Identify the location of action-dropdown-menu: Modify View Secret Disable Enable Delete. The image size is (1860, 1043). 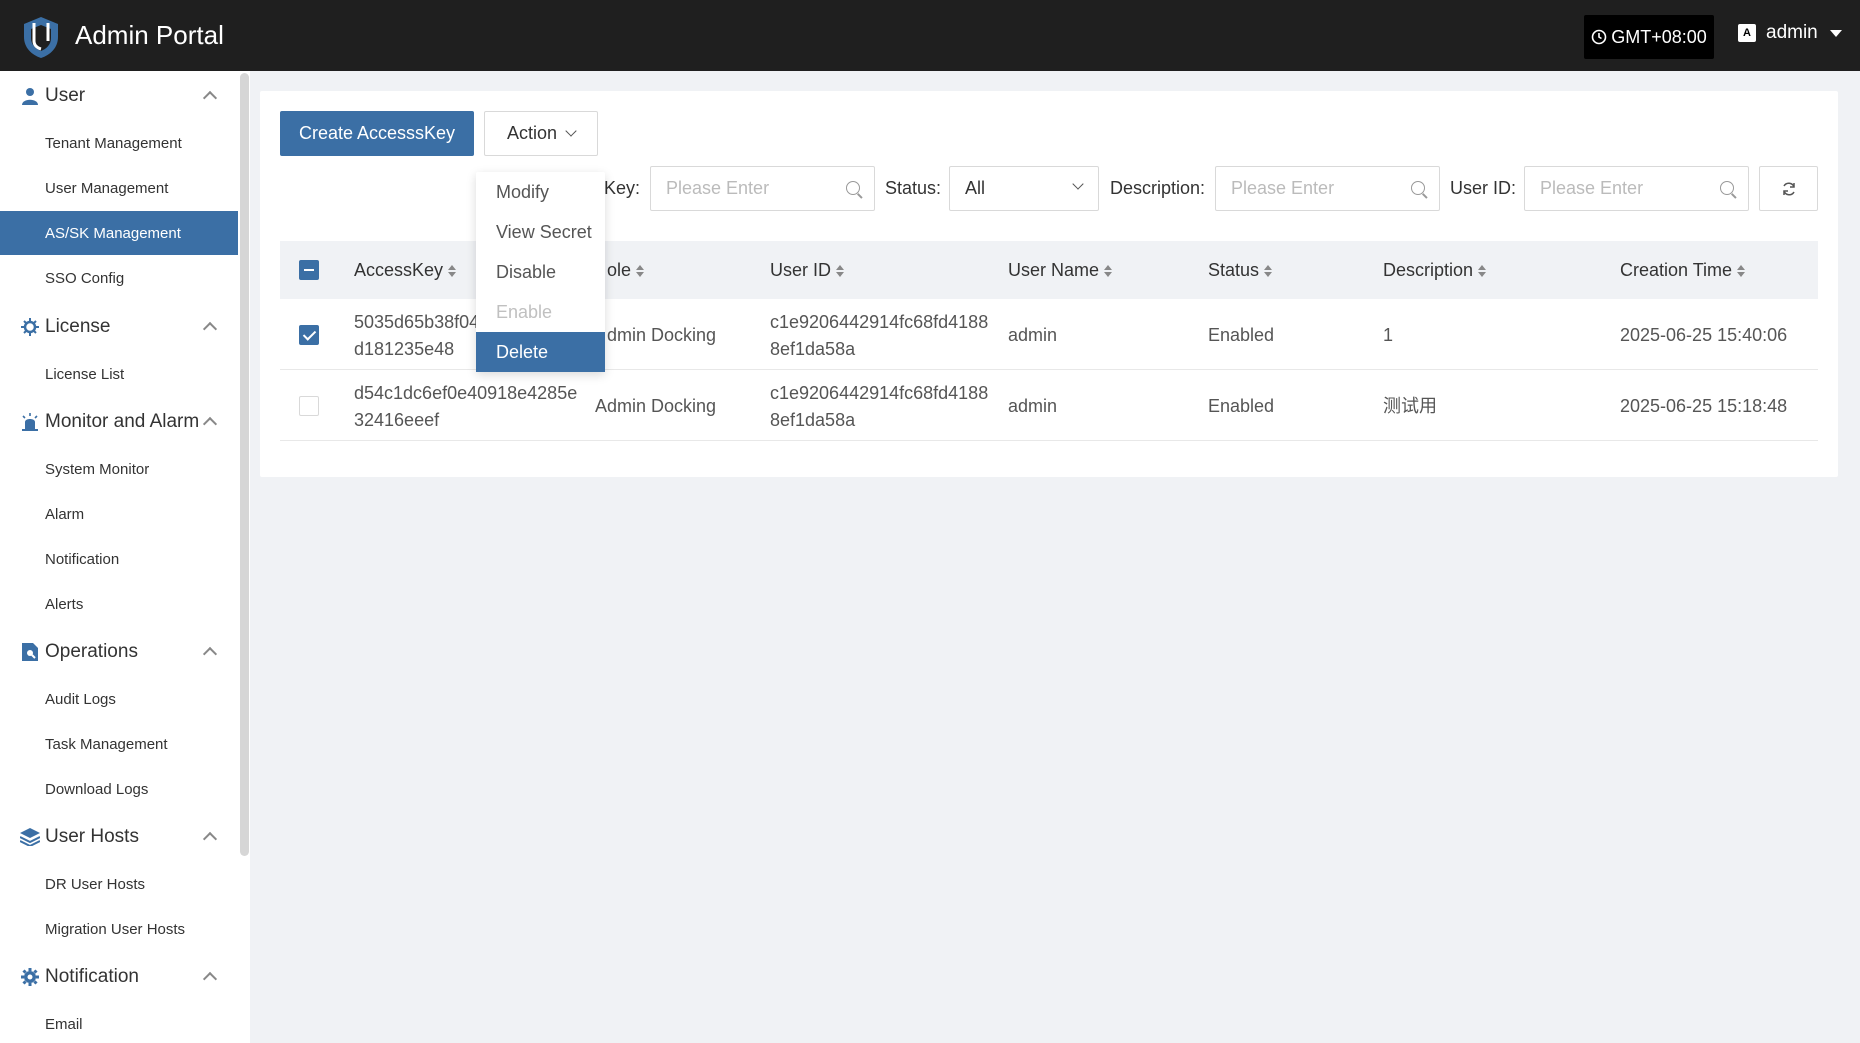
(540, 272).